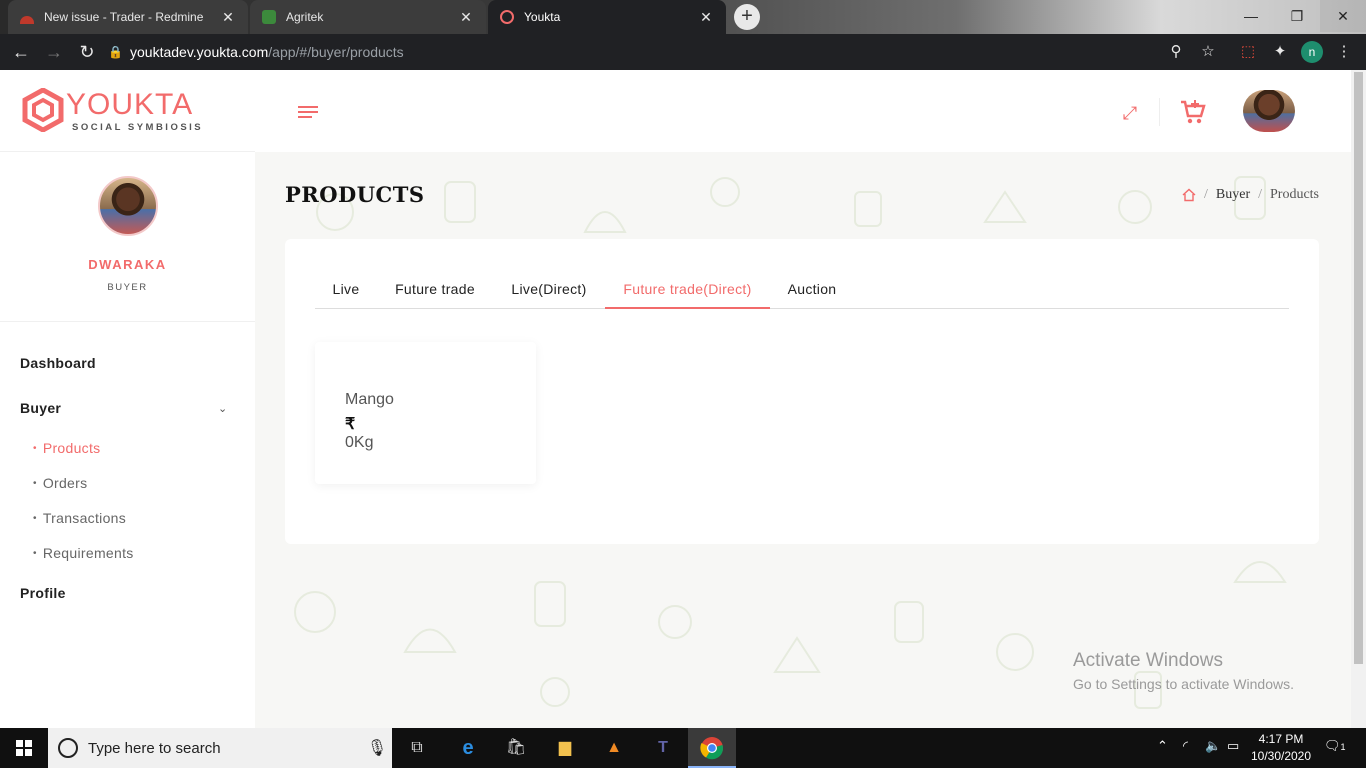 Image resolution: width=1366 pixels, height=768 pixels. What do you see at coordinates (359, 442) in the screenshot?
I see `product-quantity: 0Kg` at bounding box center [359, 442].